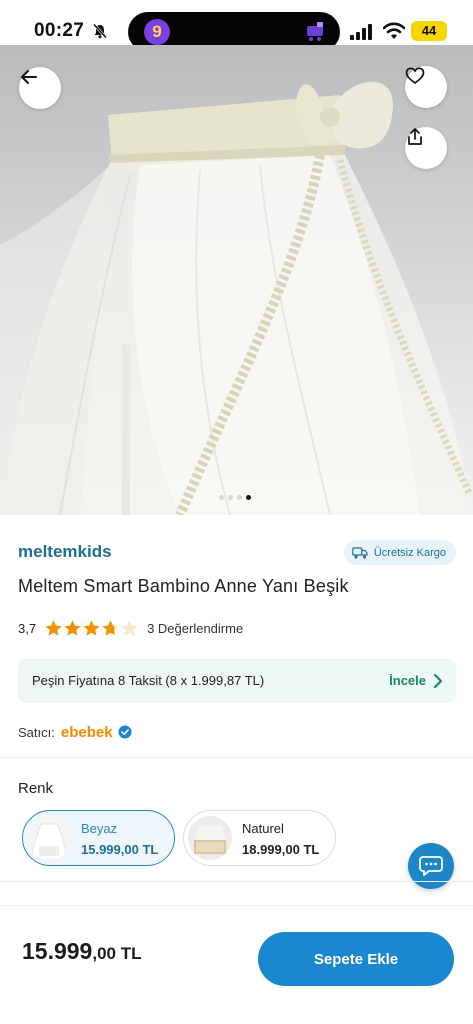 The image size is (473, 1024). I want to click on status-bar: 00:27 9 44, so click(236, 26).